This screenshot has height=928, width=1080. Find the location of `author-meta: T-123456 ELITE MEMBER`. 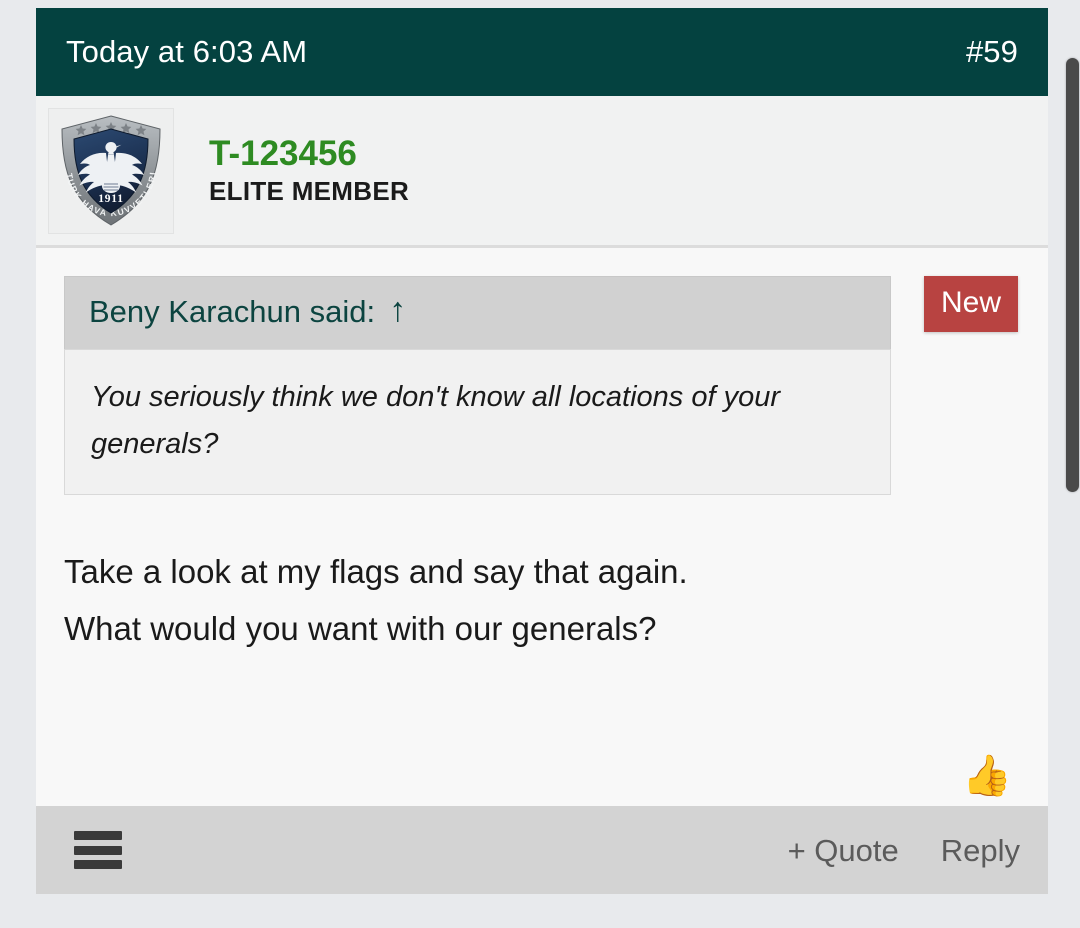

author-meta: T-123456 ELITE MEMBER is located at coordinates (309, 170).